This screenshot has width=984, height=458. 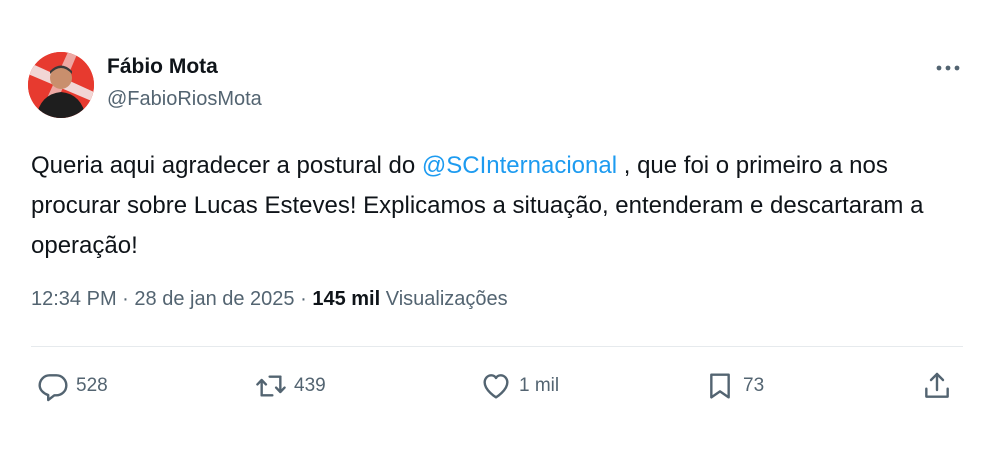 I want to click on bookmark-count: 73, so click(x=754, y=385).